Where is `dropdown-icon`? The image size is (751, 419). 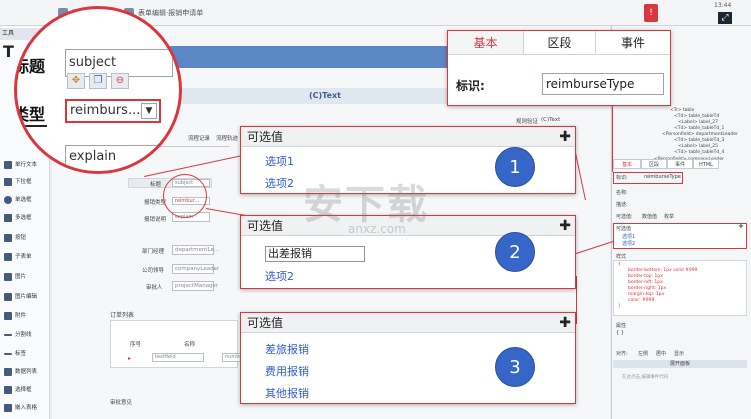 dropdown-icon is located at coordinates (8, 182).